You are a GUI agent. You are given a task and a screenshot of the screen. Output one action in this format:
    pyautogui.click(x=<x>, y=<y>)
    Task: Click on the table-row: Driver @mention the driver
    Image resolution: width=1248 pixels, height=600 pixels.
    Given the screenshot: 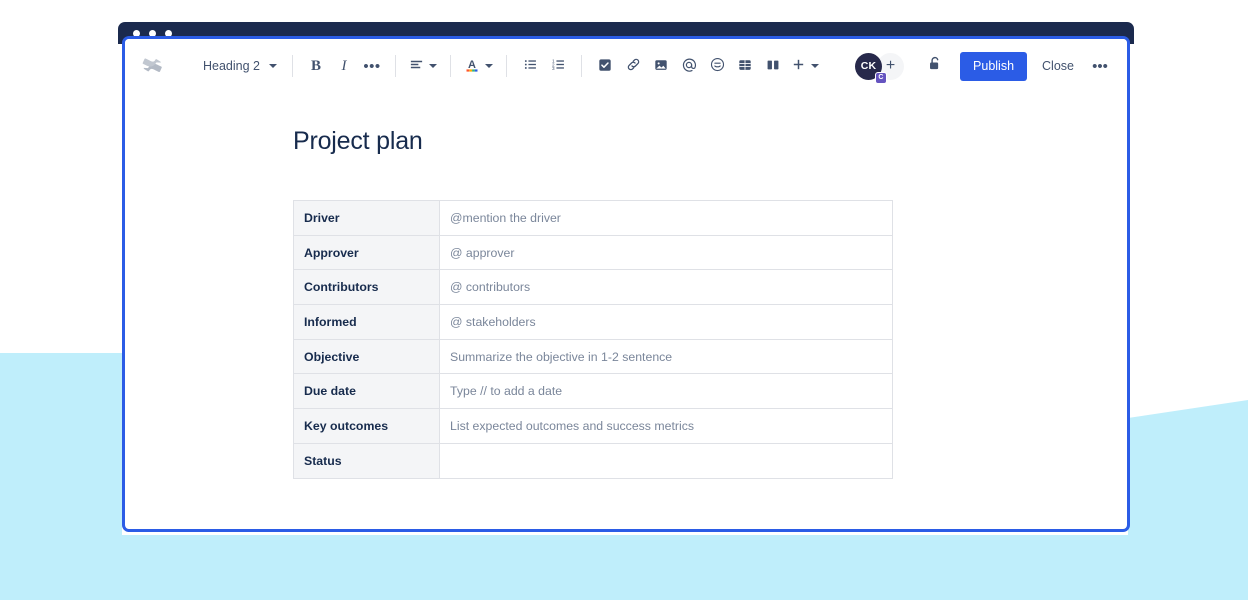 What is the action you would take?
    pyautogui.click(x=593, y=218)
    